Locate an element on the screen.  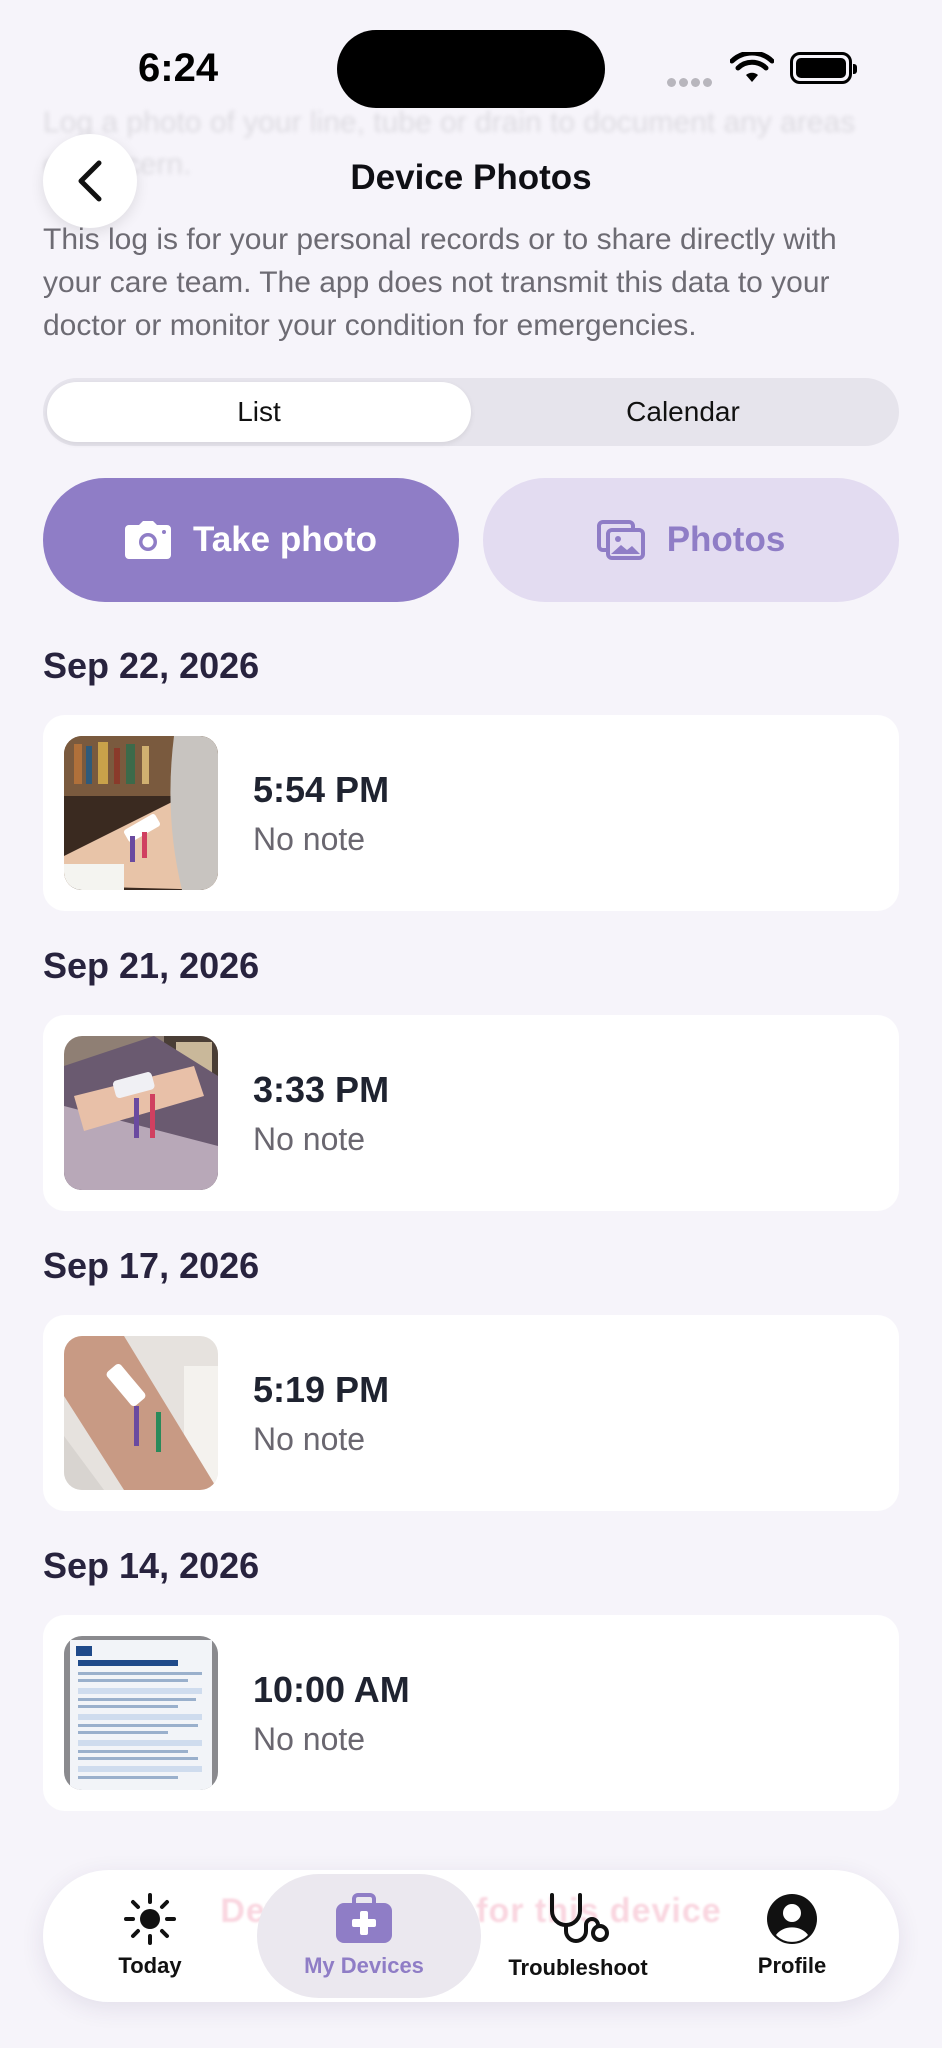
wifi-icon is located at coordinates (752, 67).